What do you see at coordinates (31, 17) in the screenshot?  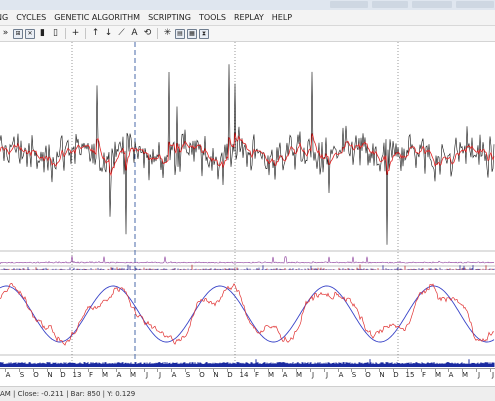 I see `menu-cycles: CYCLES` at bounding box center [31, 17].